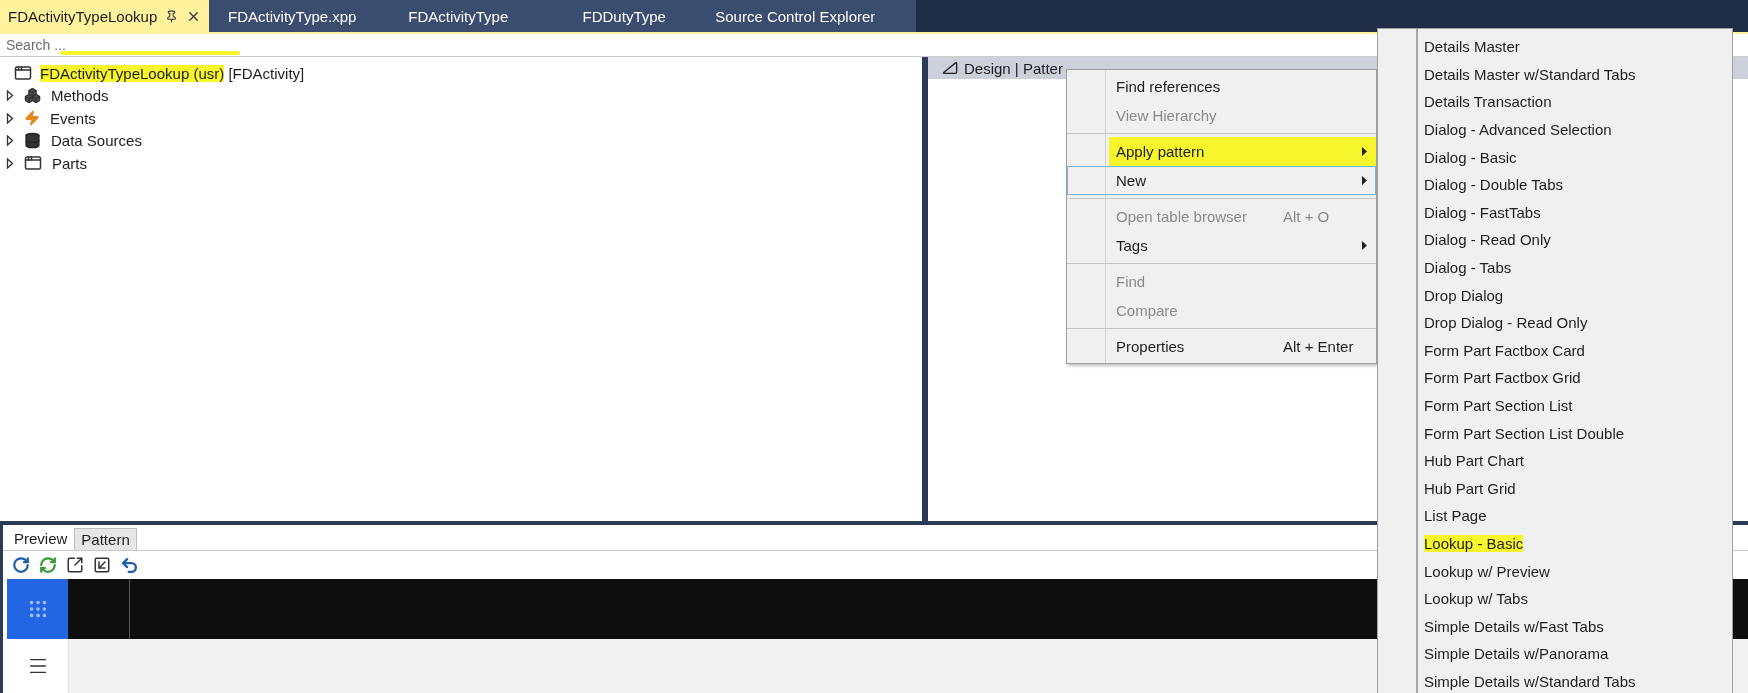  What do you see at coordinates (1506, 323) in the screenshot?
I see `submenu-item: Drop Dialog - Read Only` at bounding box center [1506, 323].